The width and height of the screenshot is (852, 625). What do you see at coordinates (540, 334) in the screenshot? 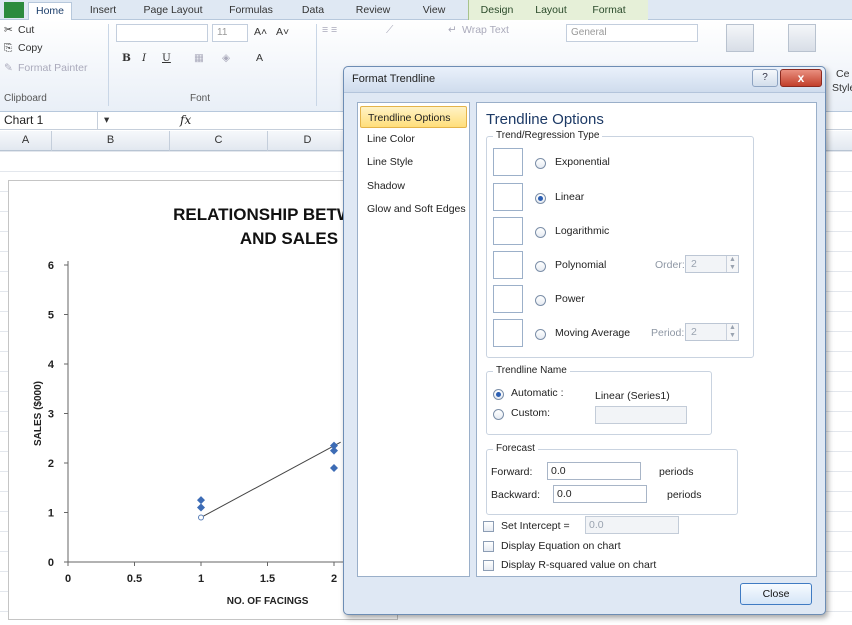
I see `moving-average-radio` at bounding box center [540, 334].